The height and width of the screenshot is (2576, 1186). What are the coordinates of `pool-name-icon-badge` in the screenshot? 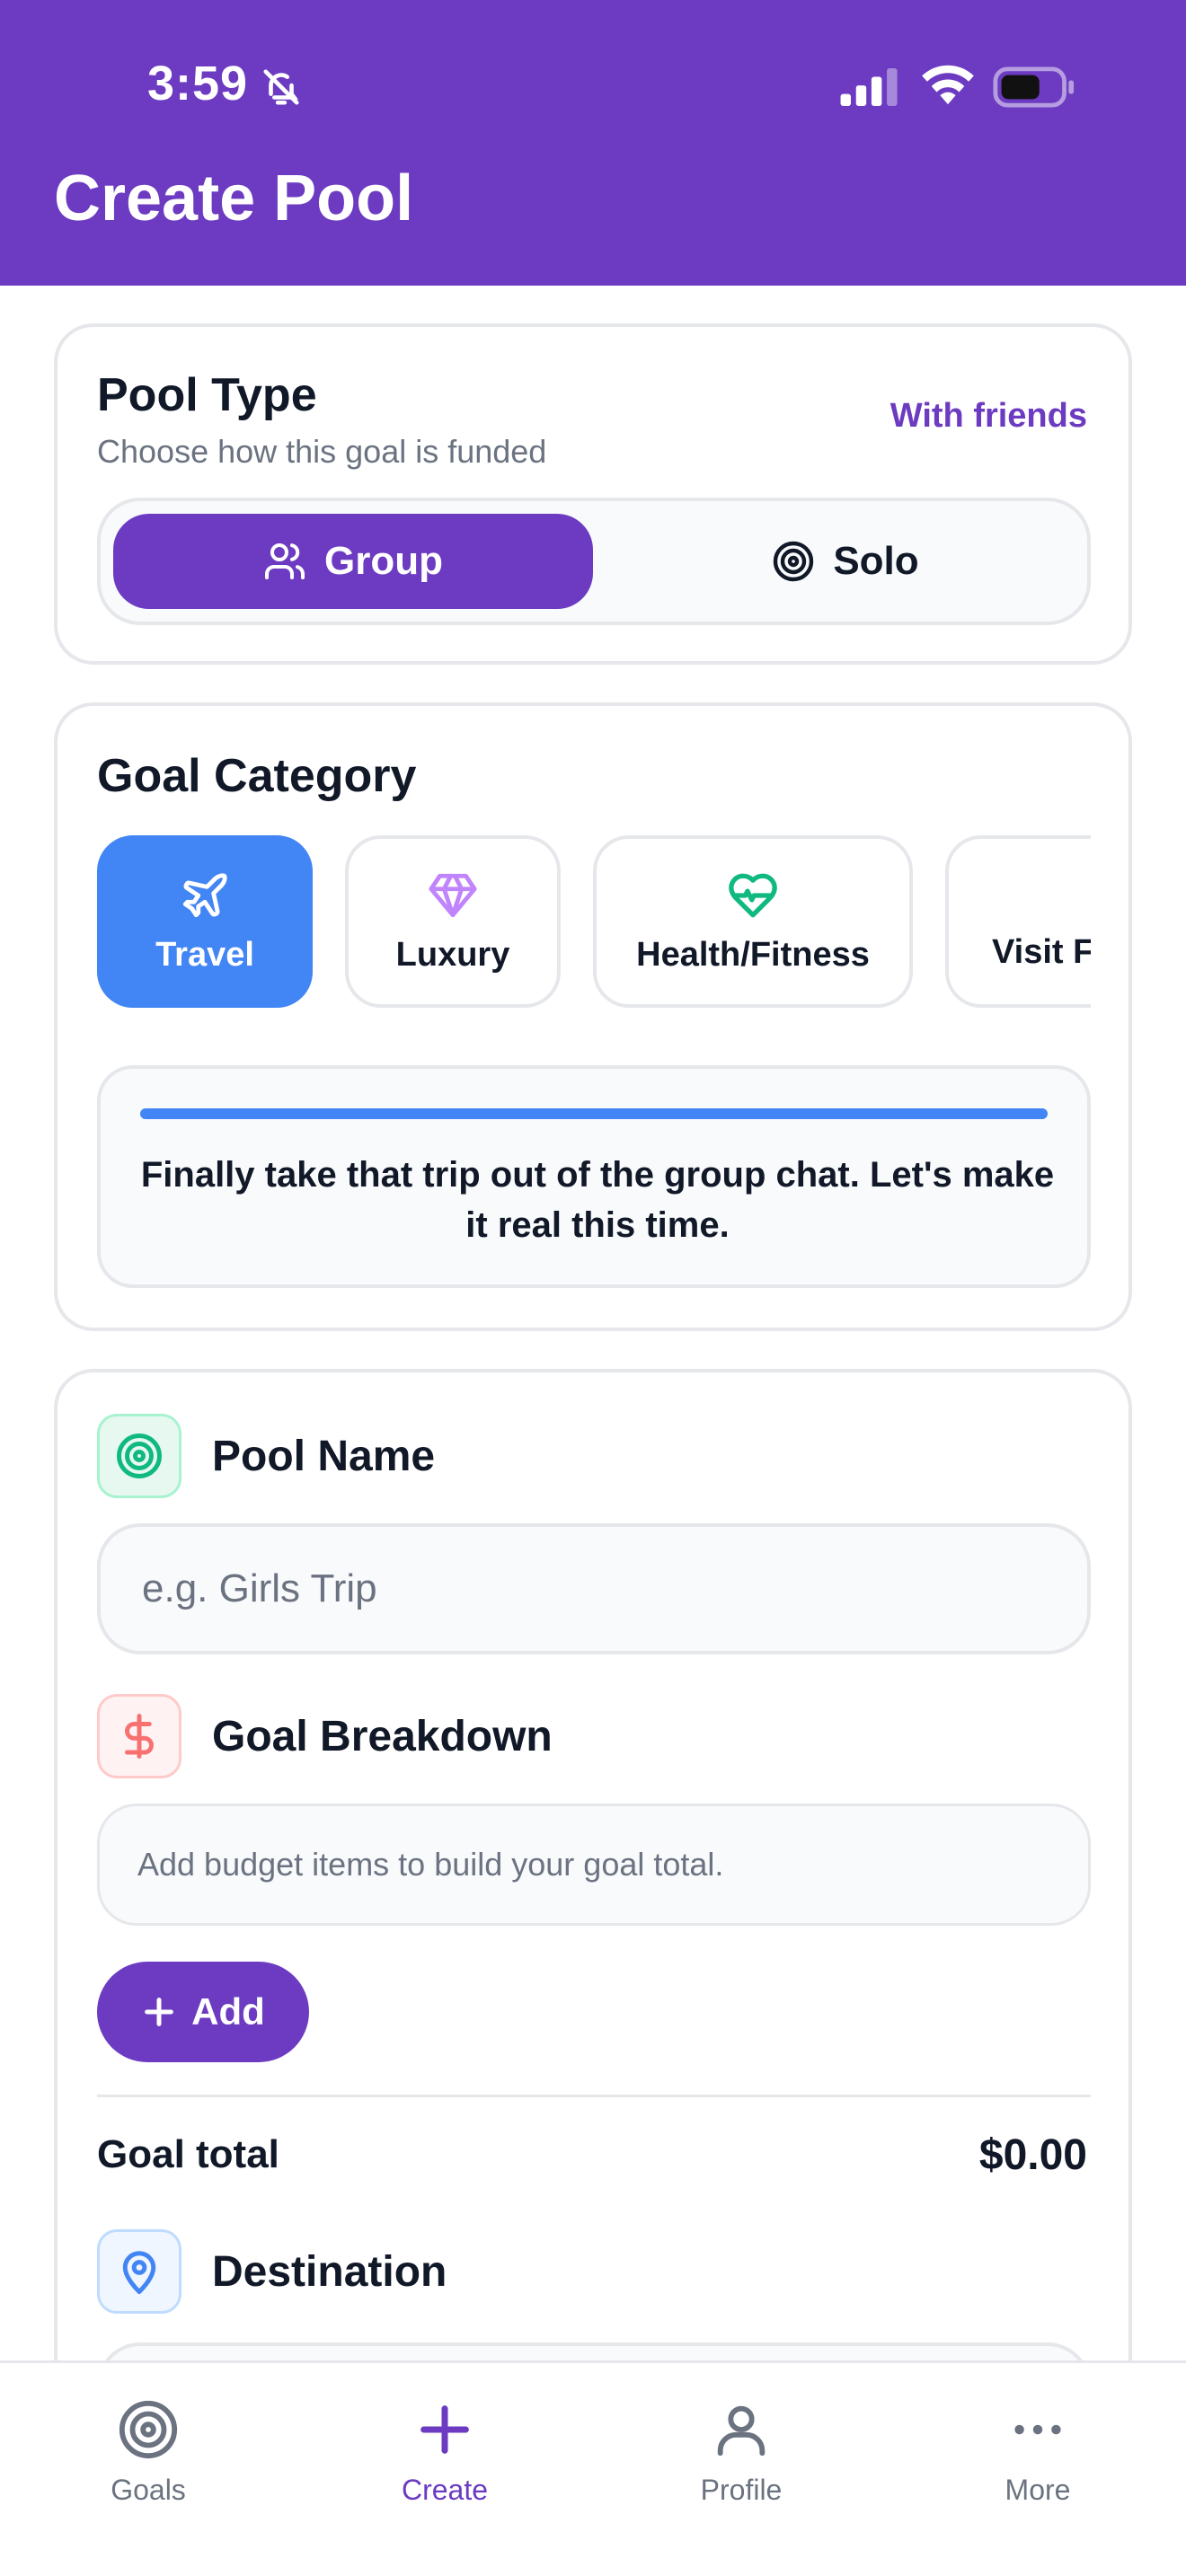 It's located at (139, 1456).